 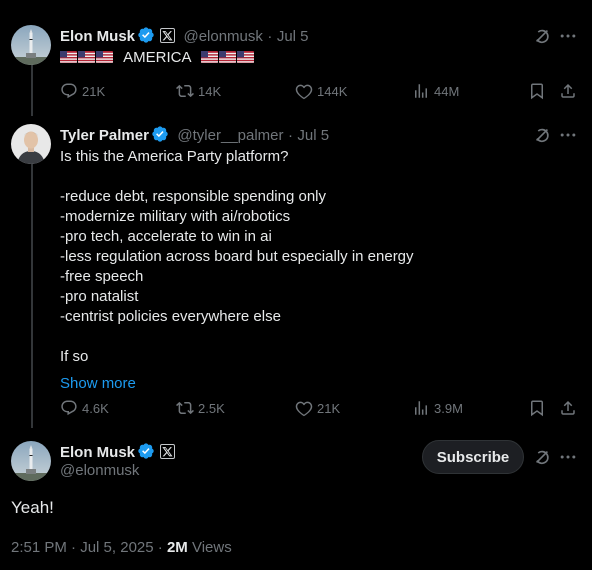 What do you see at coordinates (166, 236) in the screenshot?
I see `tweet-line: -pro tech, accelerate to win in ai` at bounding box center [166, 236].